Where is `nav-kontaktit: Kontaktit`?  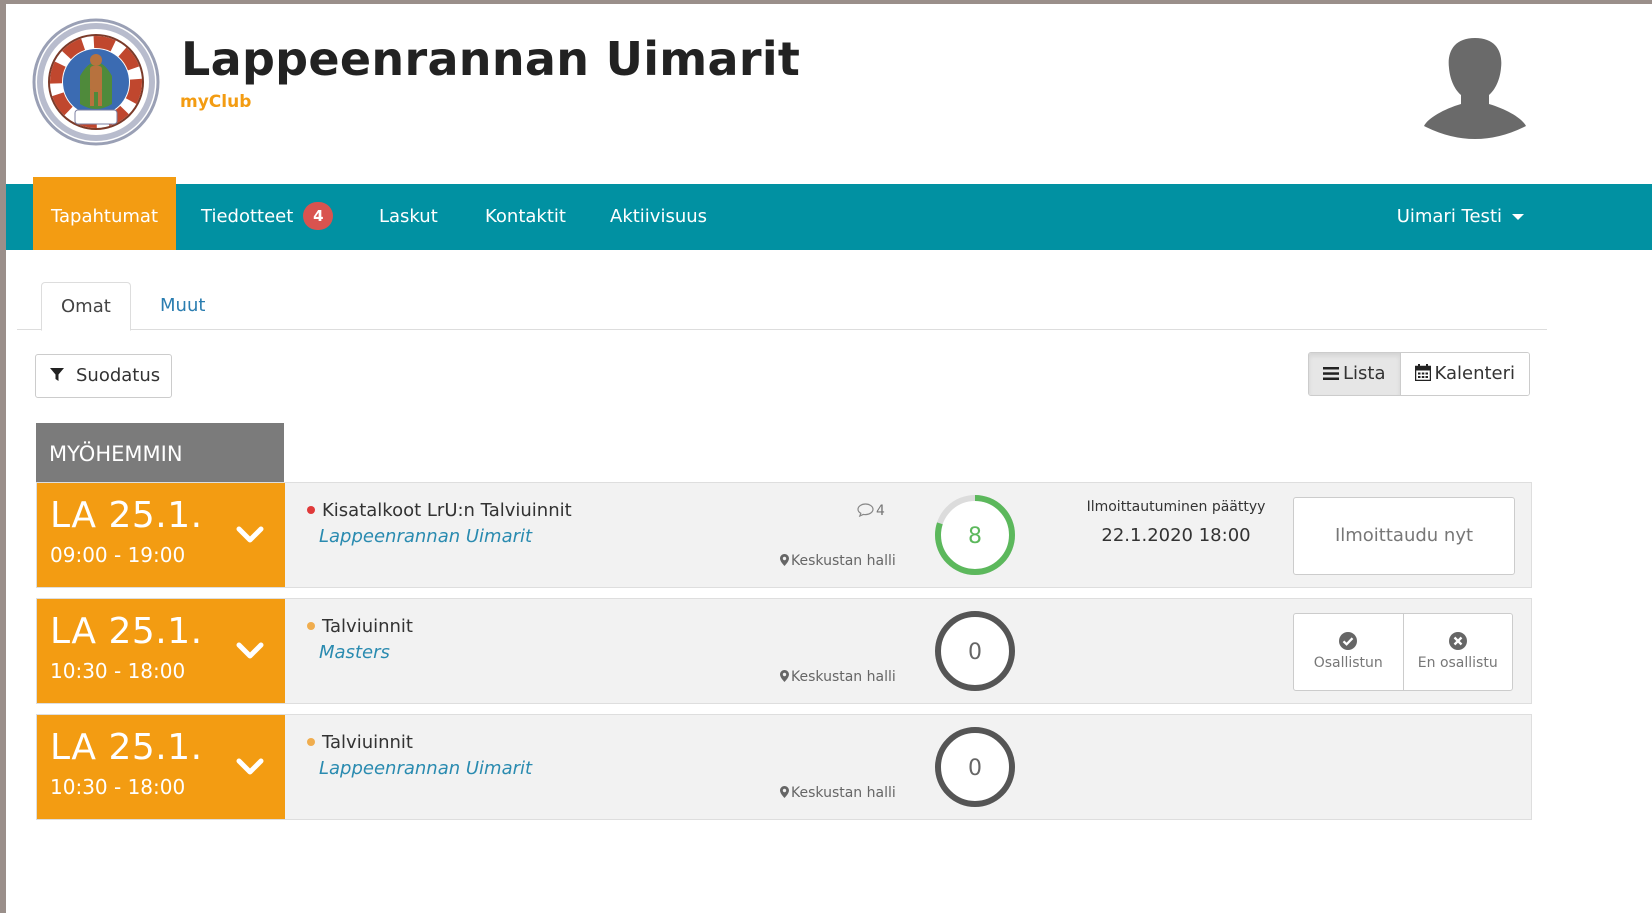 nav-kontaktit: Kontaktit is located at coordinates (525, 217).